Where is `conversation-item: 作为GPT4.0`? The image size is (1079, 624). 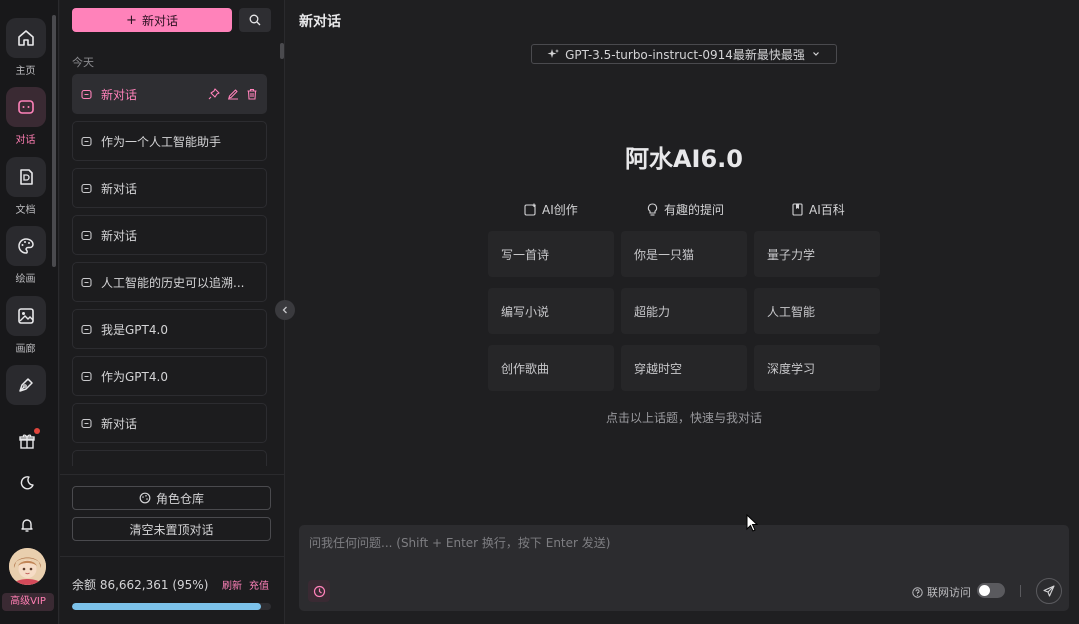
conversation-item: 作为GPT4.0 is located at coordinates (169, 376).